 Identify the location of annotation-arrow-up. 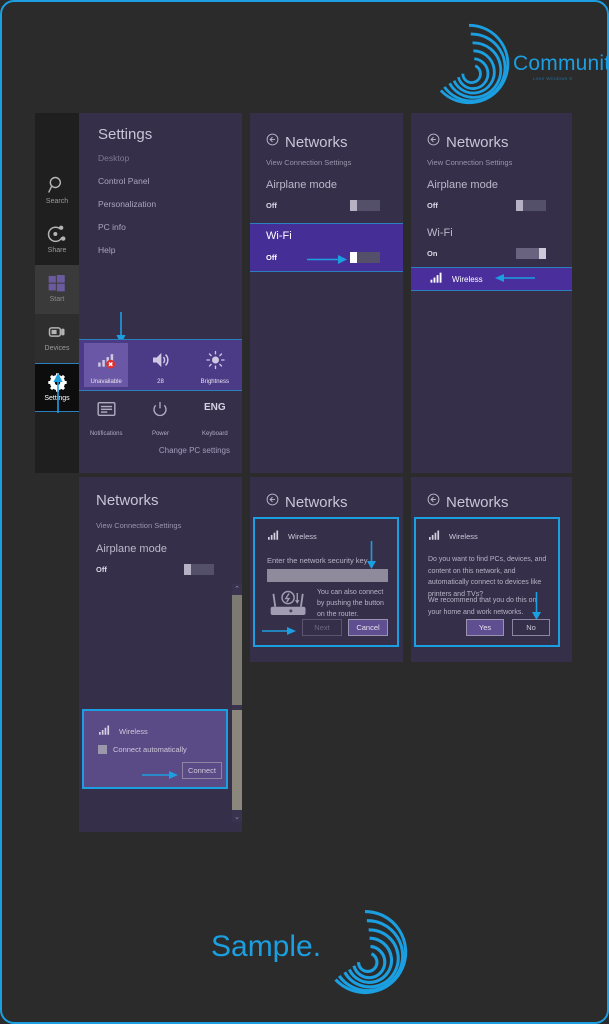
(58, 395).